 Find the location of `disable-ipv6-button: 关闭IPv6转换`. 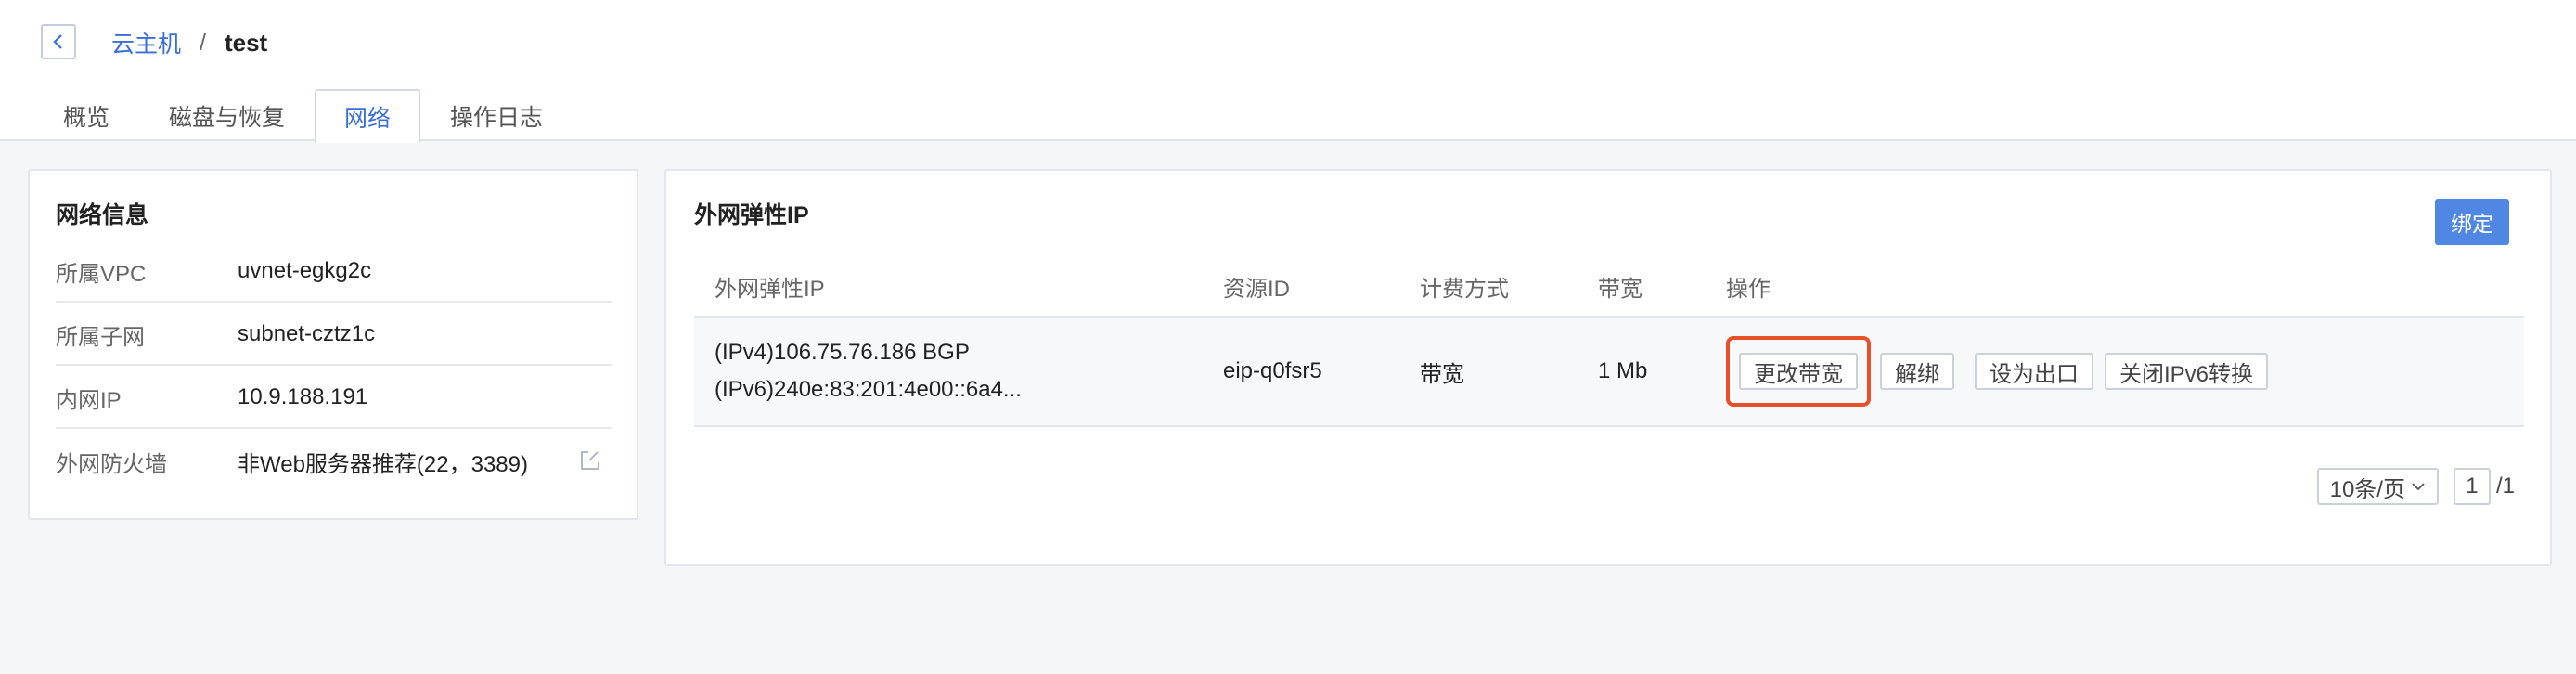

disable-ipv6-button: 关闭IPv6转换 is located at coordinates (2187, 372).